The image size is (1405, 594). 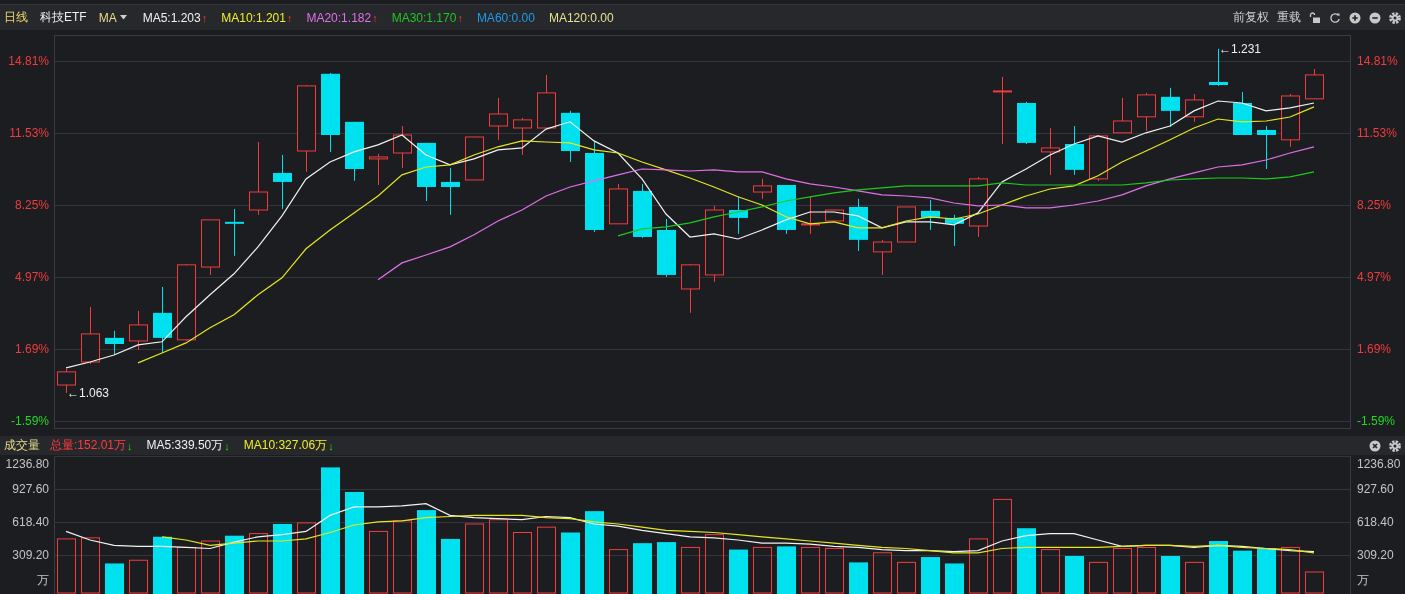 What do you see at coordinates (1374, 348) in the screenshot?
I see `axis-label: 1.69%` at bounding box center [1374, 348].